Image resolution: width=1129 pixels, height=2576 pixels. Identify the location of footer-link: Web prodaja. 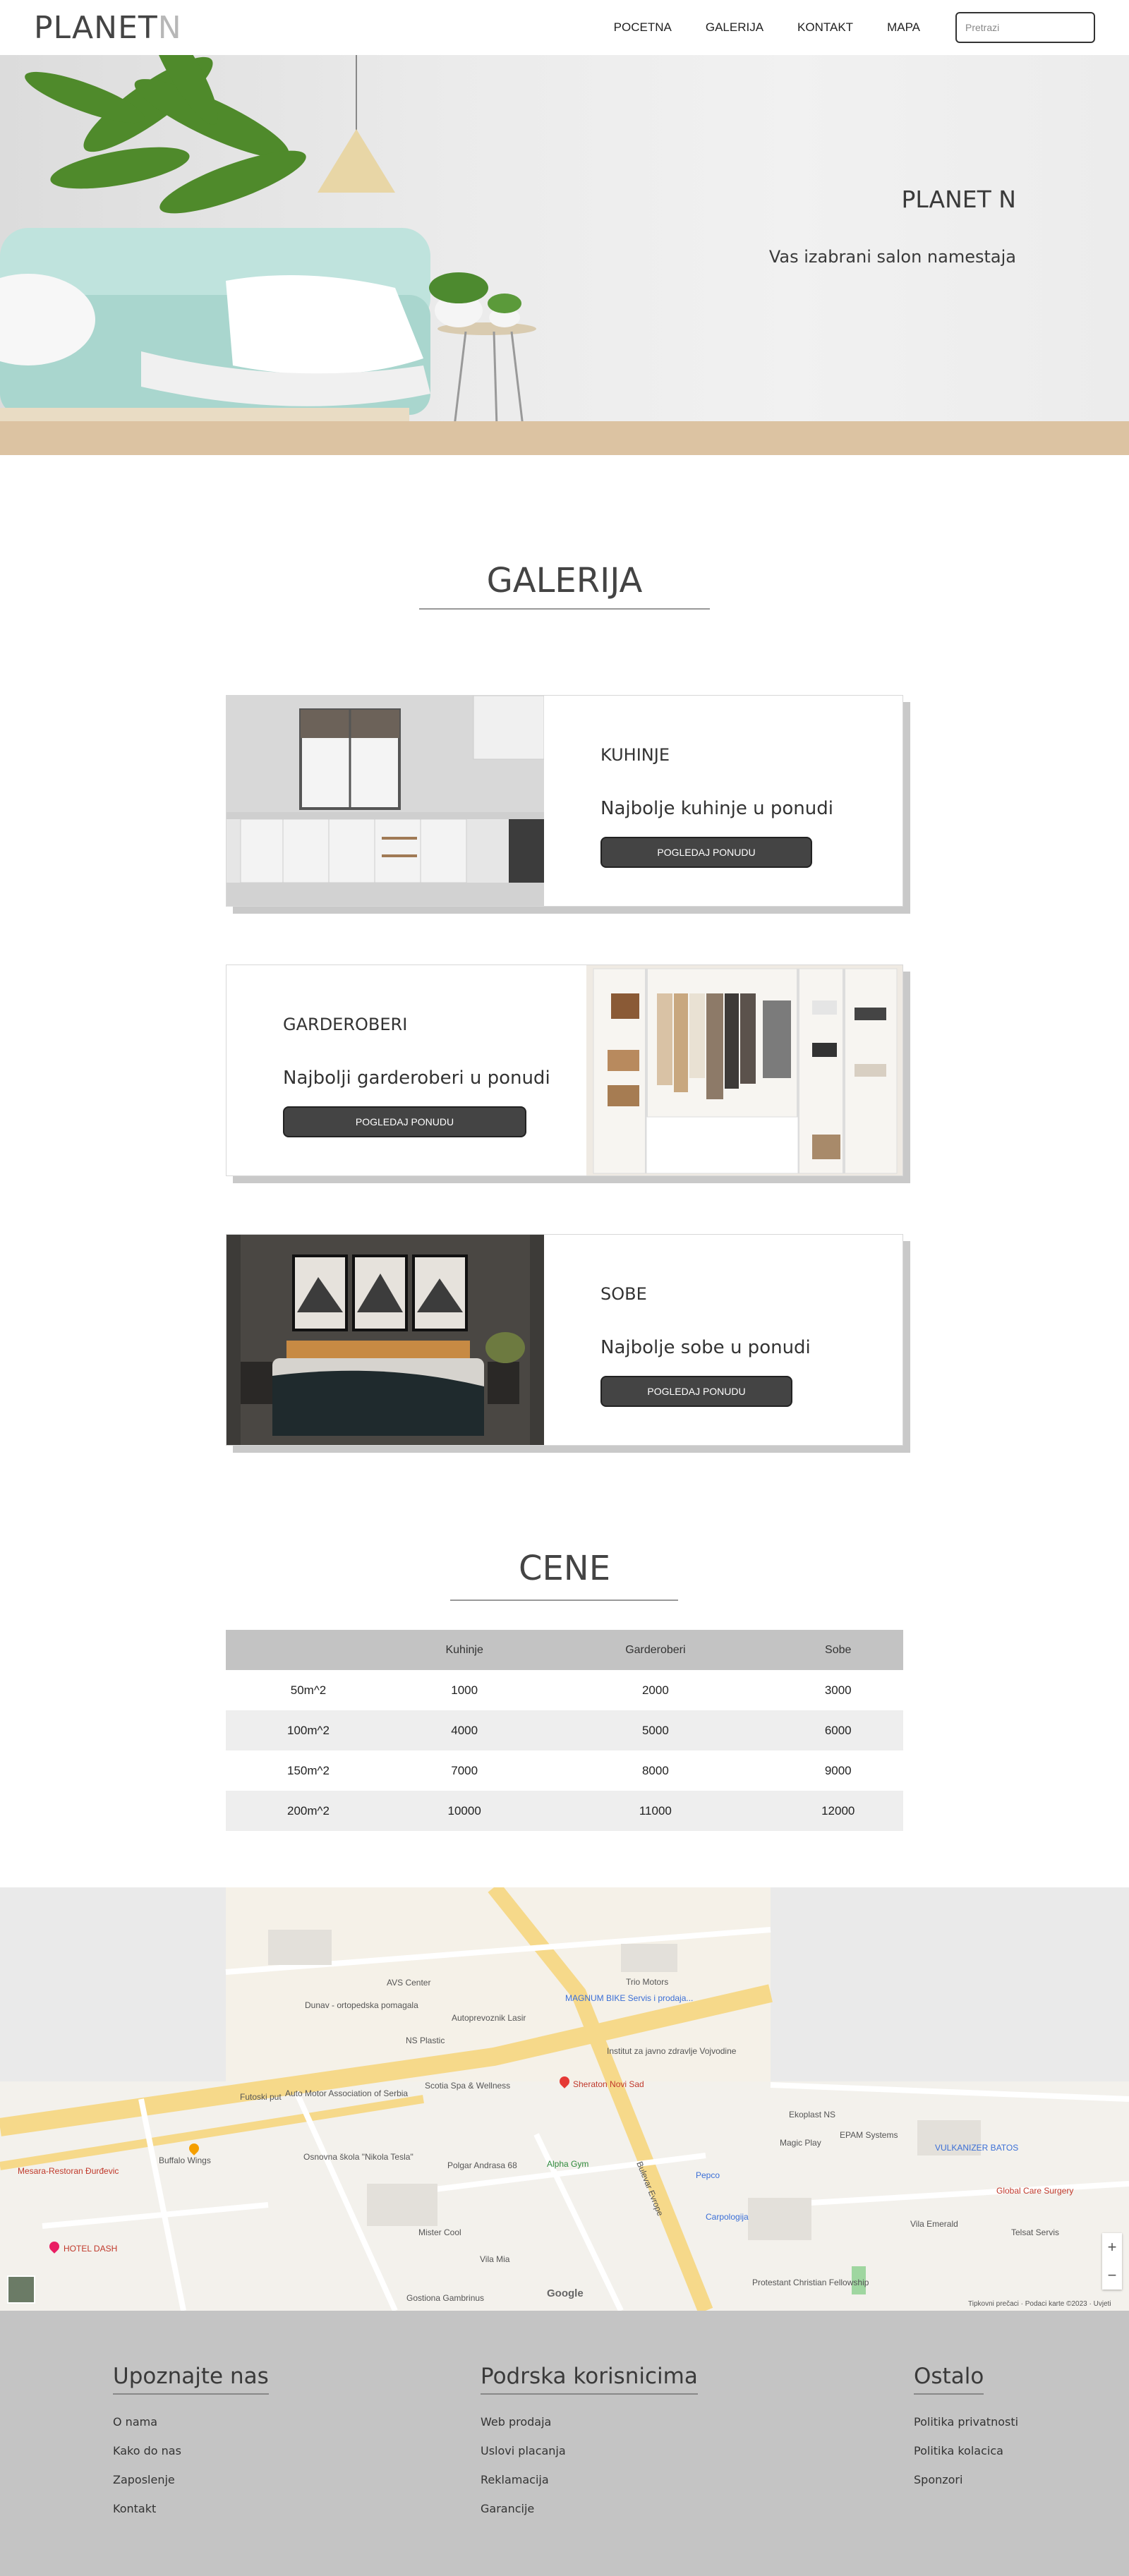
(589, 2422).